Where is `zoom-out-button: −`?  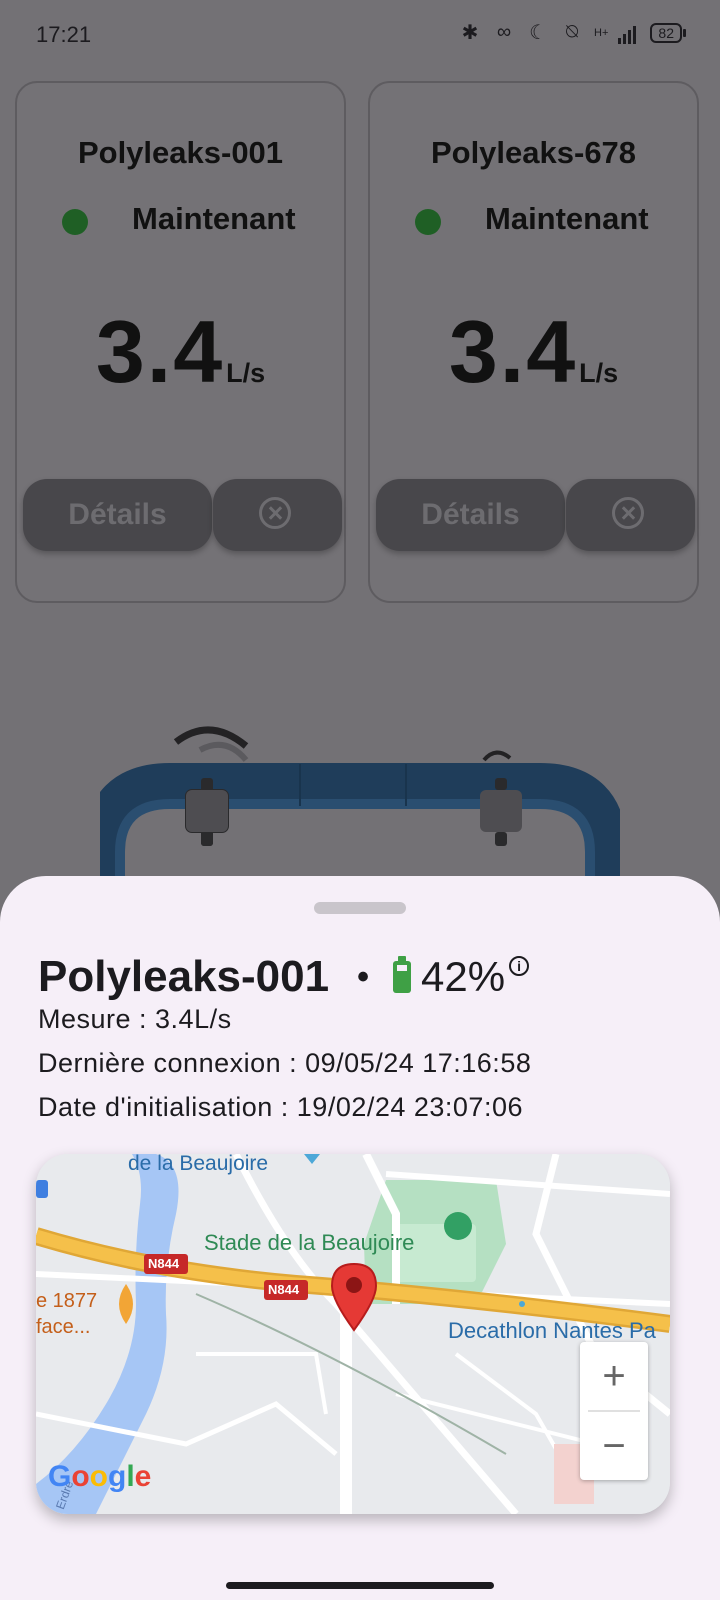 zoom-out-button: − is located at coordinates (614, 1446).